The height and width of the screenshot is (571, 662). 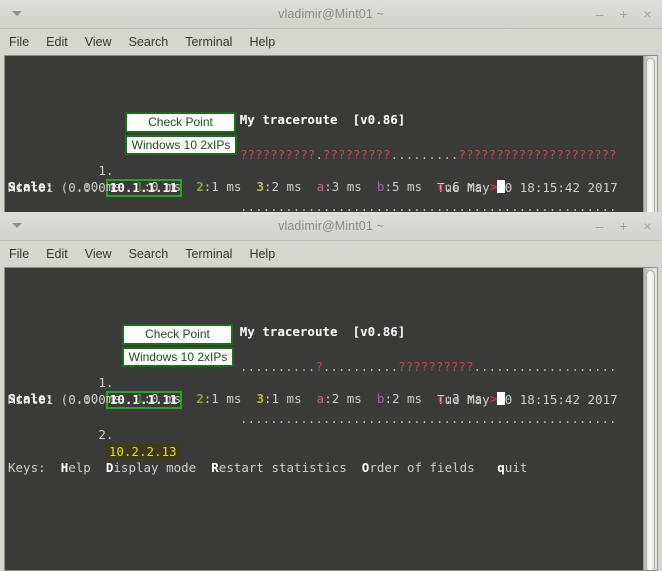 What do you see at coordinates (106, 170) in the screenshot?
I see `hop-index-1-1: 1.` at bounding box center [106, 170].